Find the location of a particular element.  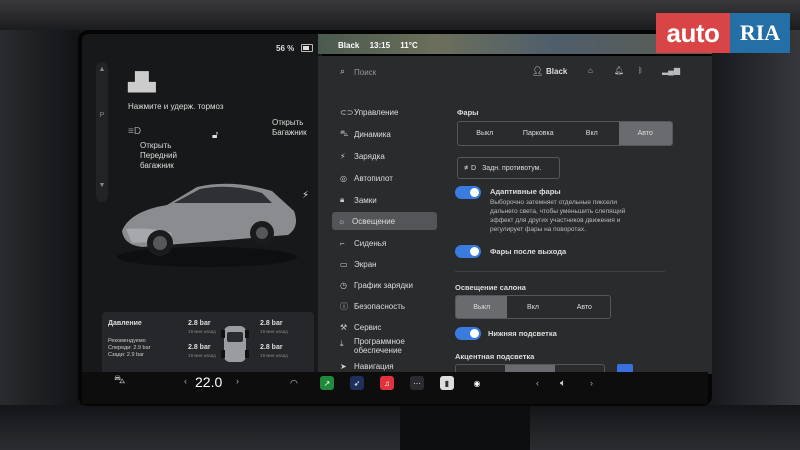

music-app-icon: ♫ is located at coordinates (387, 383).